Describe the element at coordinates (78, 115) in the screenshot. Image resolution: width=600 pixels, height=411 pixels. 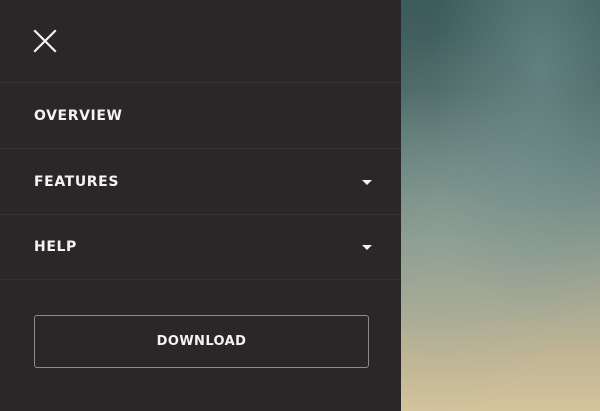
I see `nav-item-label: OVERVIEW` at that location.